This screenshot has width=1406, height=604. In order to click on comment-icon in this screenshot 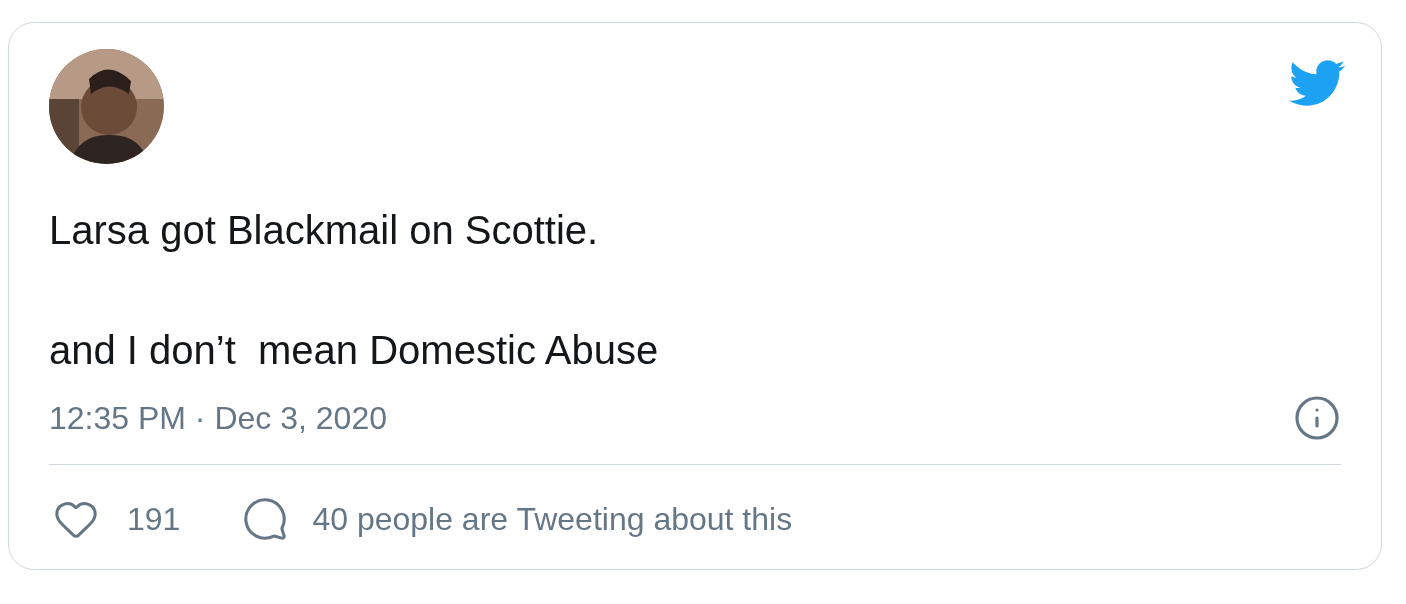, I will do `click(265, 519)`.